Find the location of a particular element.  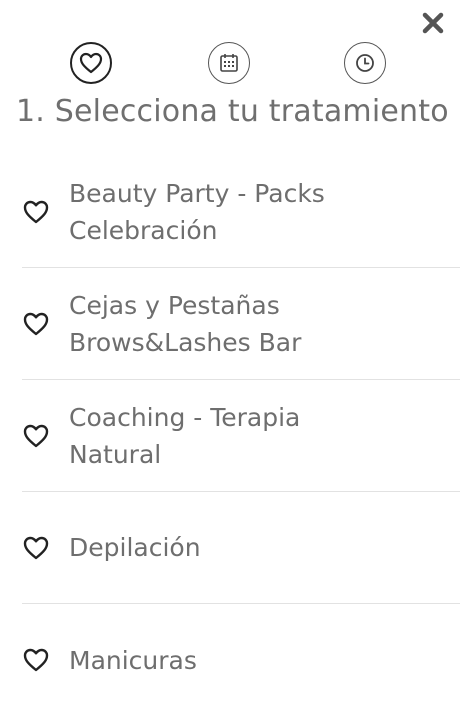

treatment-item-depilacion: Depilación is located at coordinates (241, 548).